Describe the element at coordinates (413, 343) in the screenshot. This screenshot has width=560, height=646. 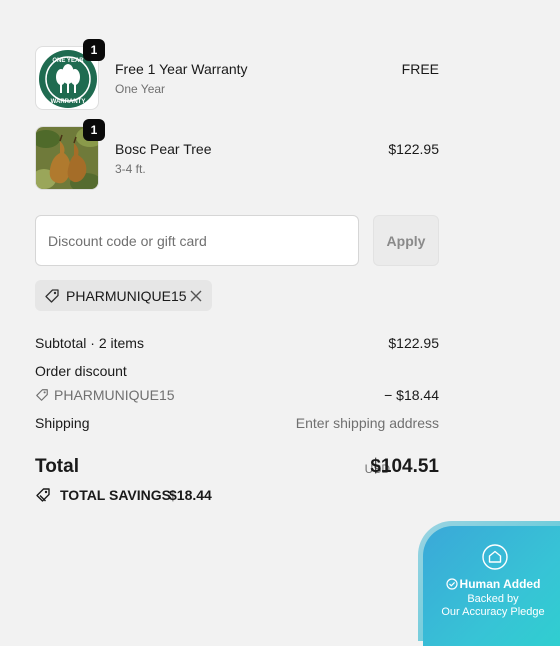
I see `subtotal-value: $122.95` at that location.